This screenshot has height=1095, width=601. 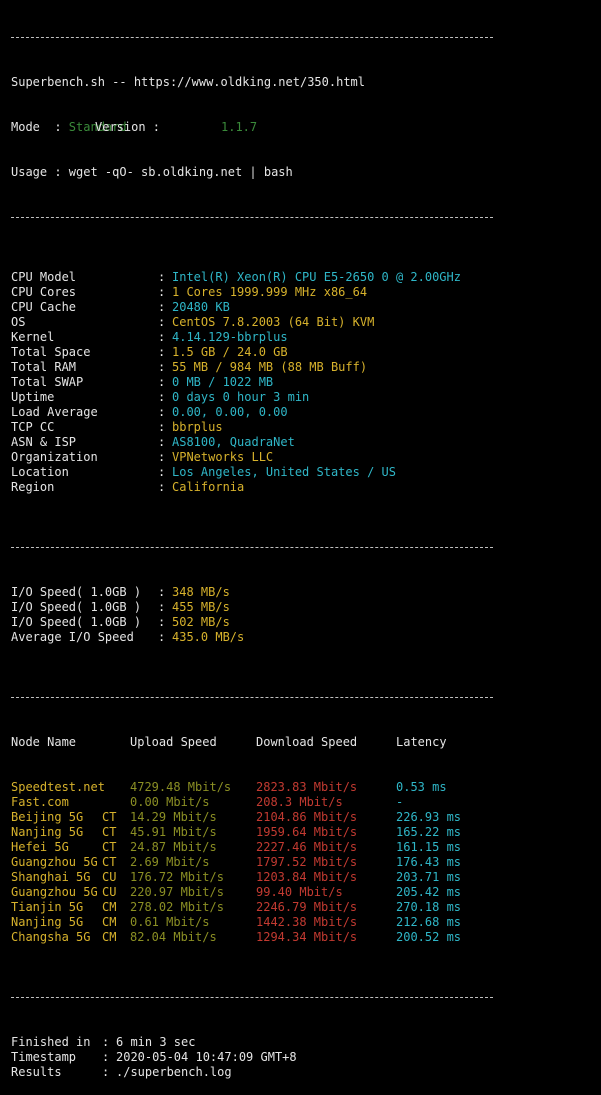 What do you see at coordinates (208, 487) in the screenshot?
I see `sysinfo-value: California` at bounding box center [208, 487].